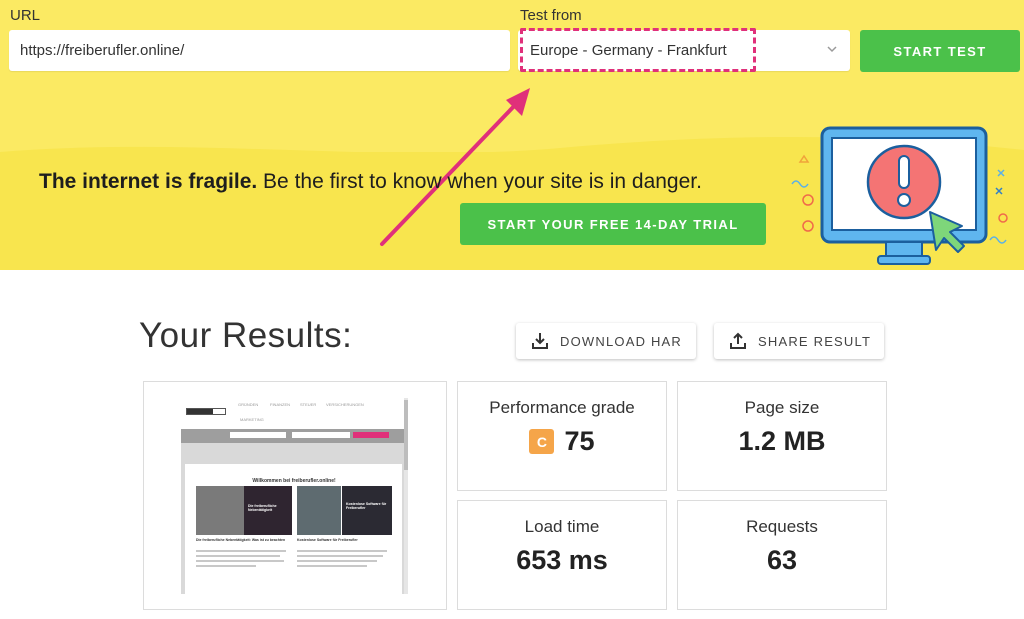 The image size is (1024, 619). What do you see at coordinates (406, 435) in the screenshot?
I see `thumbnail-scrollbar-thumb` at bounding box center [406, 435].